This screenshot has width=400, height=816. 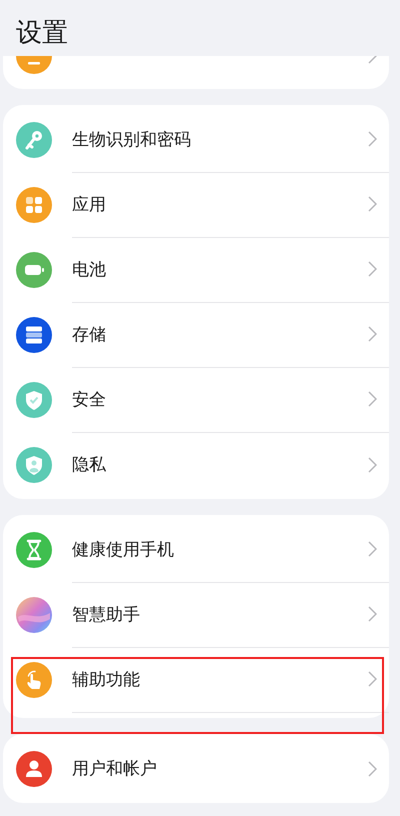 I want to click on settings-item: 智慧助手, so click(x=196, y=614).